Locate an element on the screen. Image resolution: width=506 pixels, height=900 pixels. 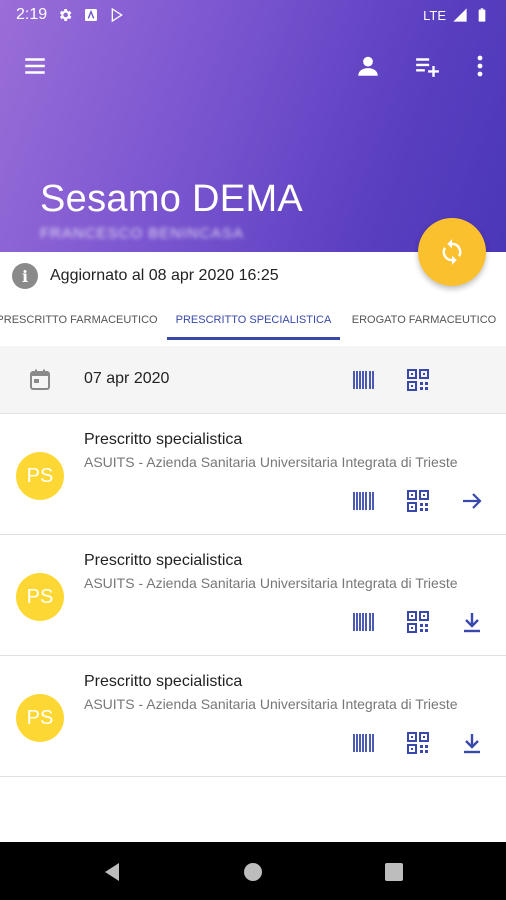
last-updated: i Aggiornato al 08 apr 2020 16:25 is located at coordinates (145, 276).